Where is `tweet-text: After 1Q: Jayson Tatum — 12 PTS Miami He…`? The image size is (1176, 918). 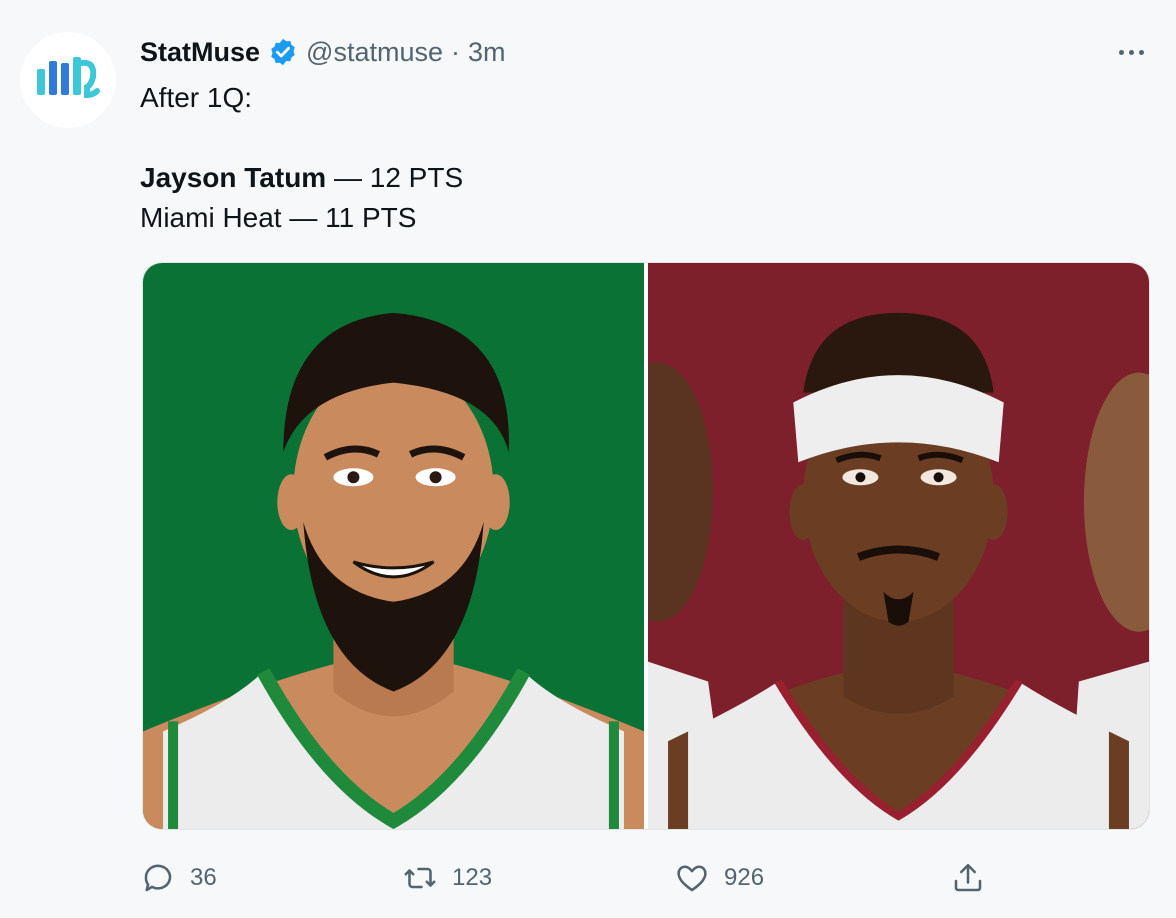 tweet-text: After 1Q: Jayson Tatum — 12 PTS Miami He… is located at coordinates (630, 158).